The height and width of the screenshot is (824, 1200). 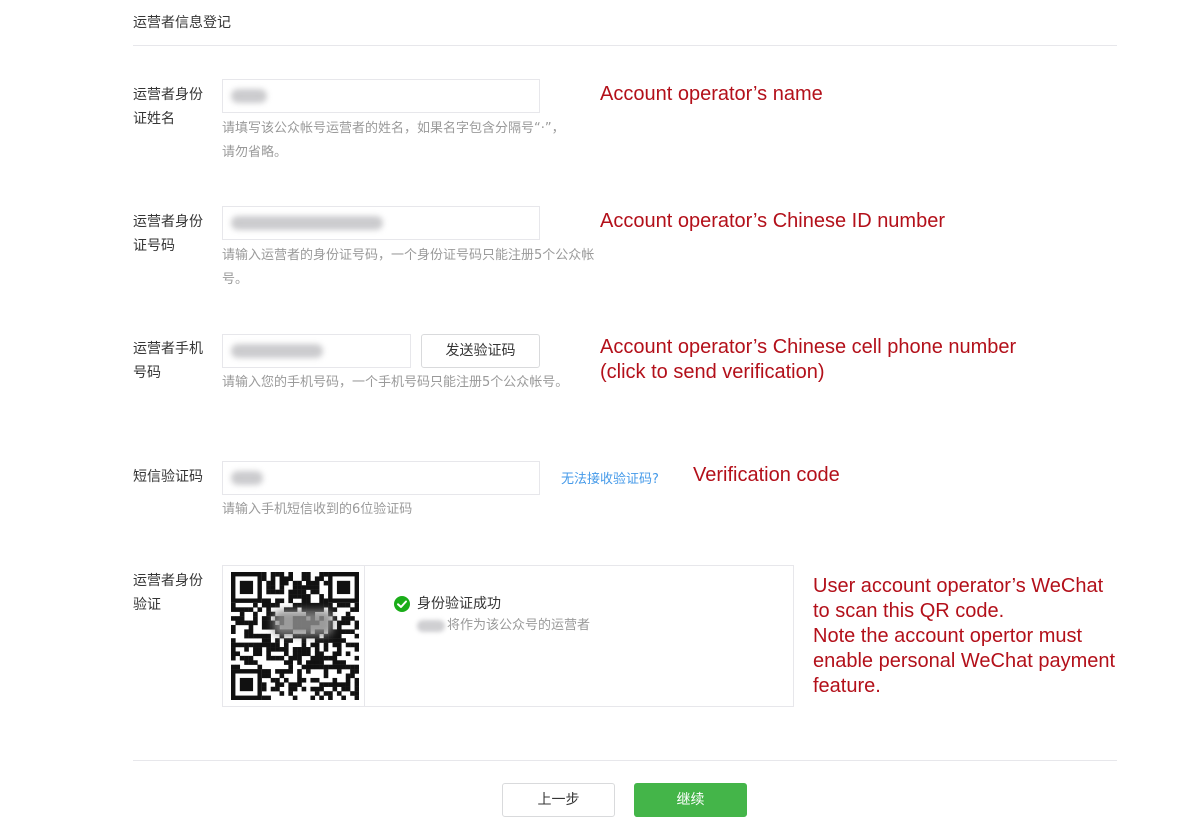 What do you see at coordinates (168, 234) in the screenshot?
I see `id-number-label: 运营者身份证号码` at bounding box center [168, 234].